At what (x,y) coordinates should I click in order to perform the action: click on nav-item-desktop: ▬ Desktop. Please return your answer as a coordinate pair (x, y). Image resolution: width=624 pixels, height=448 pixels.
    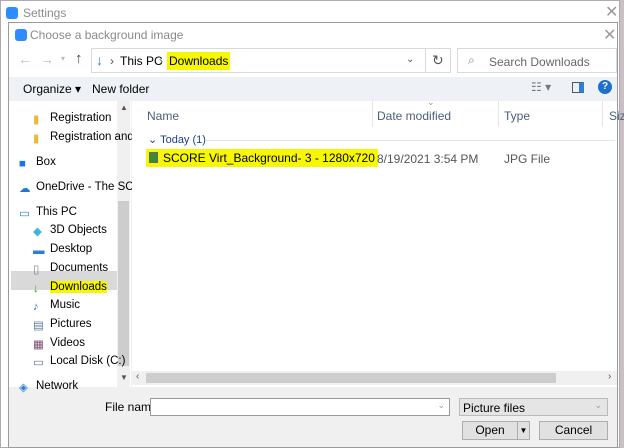
    Looking at the image, I should click on (62, 249).